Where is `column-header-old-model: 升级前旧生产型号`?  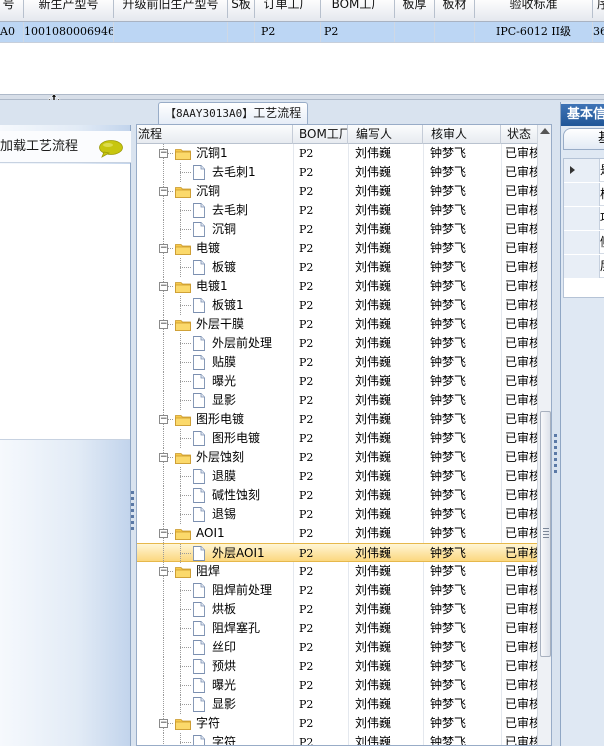 column-header-old-model: 升级前旧生产型号 is located at coordinates (171, 9).